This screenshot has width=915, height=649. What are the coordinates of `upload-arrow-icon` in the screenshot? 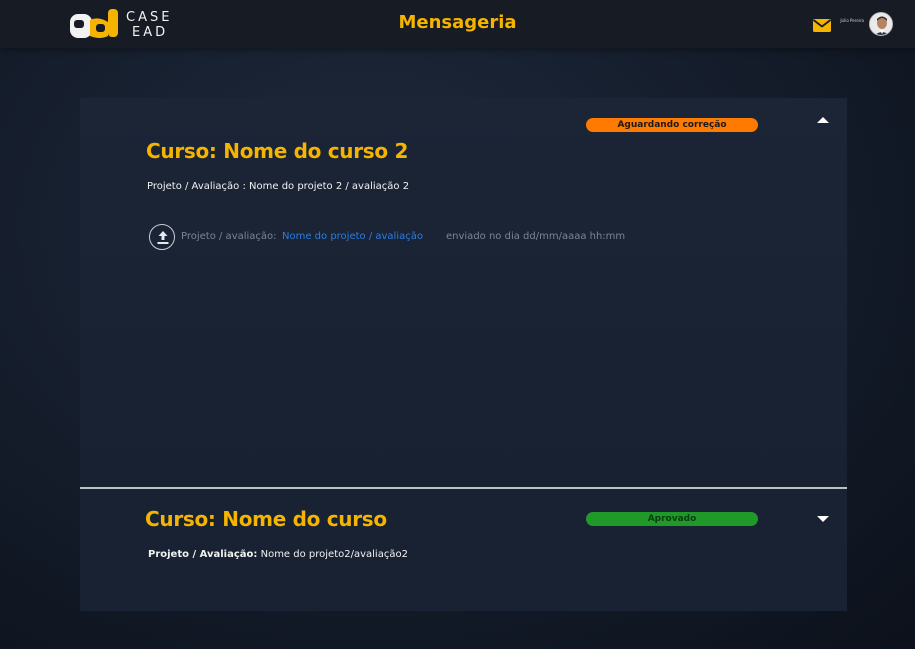 It's located at (163, 237).